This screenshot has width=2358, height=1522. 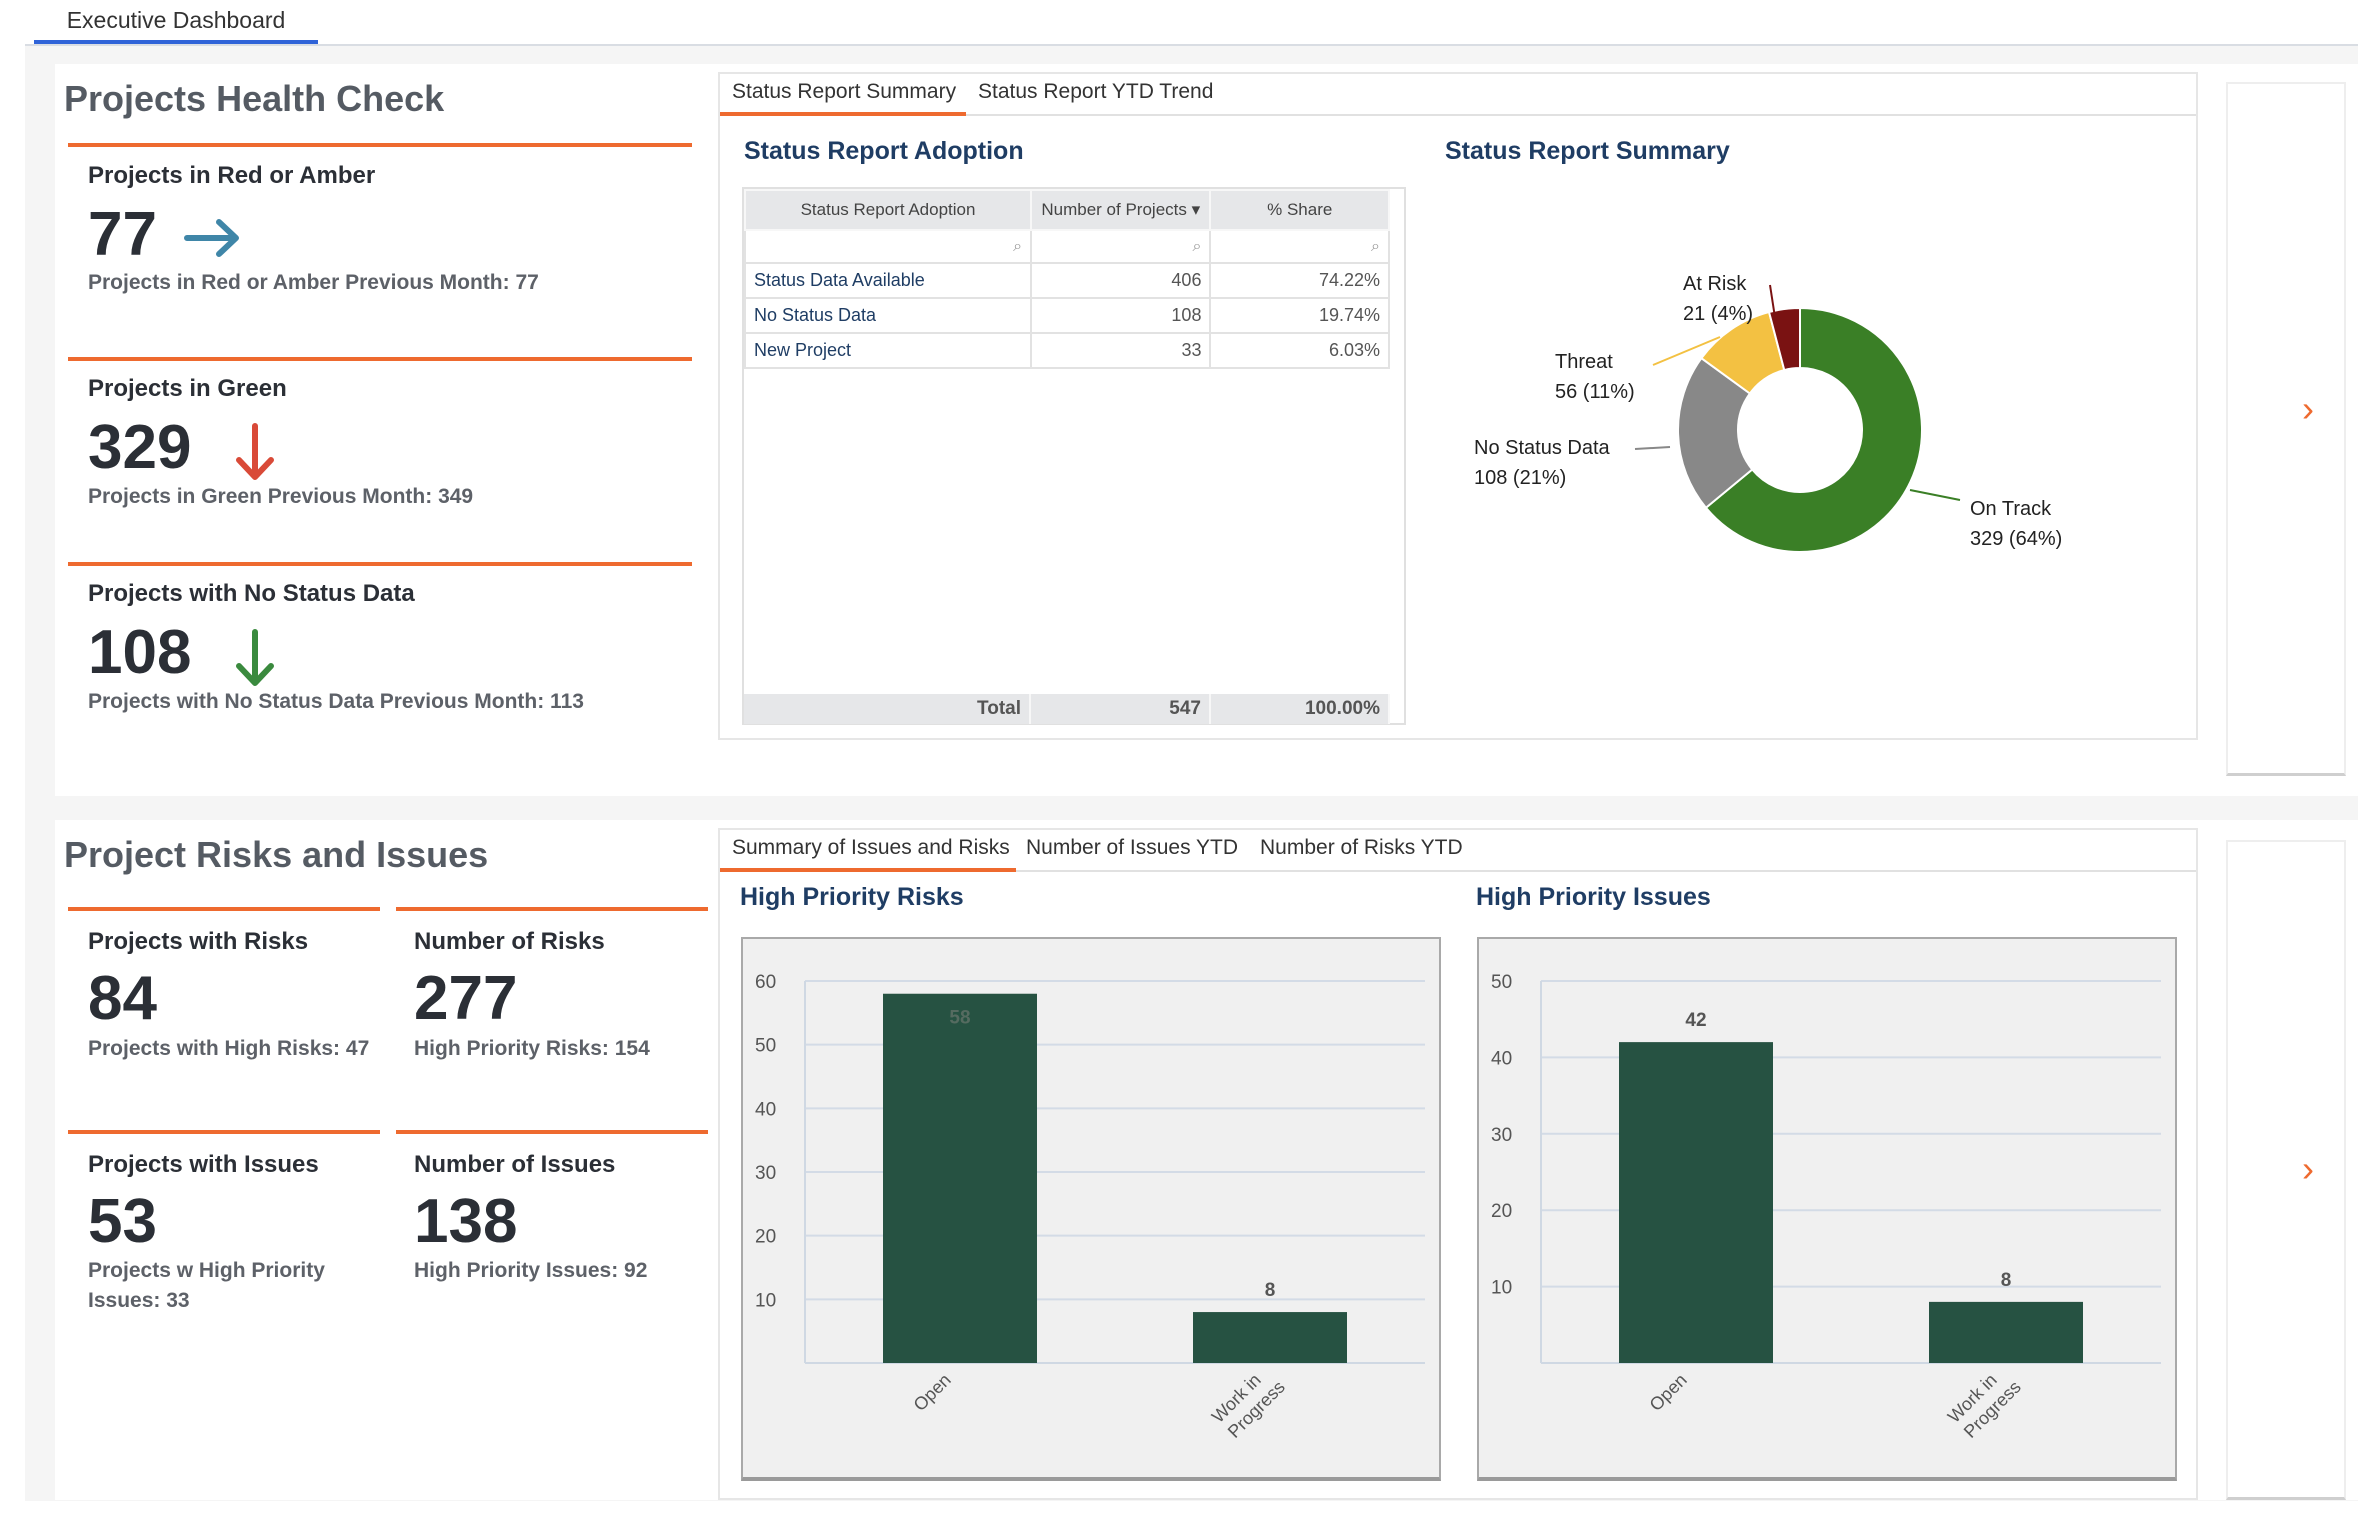 What do you see at coordinates (1501, 1211) in the screenshot?
I see `y-tick-label: 20` at bounding box center [1501, 1211].